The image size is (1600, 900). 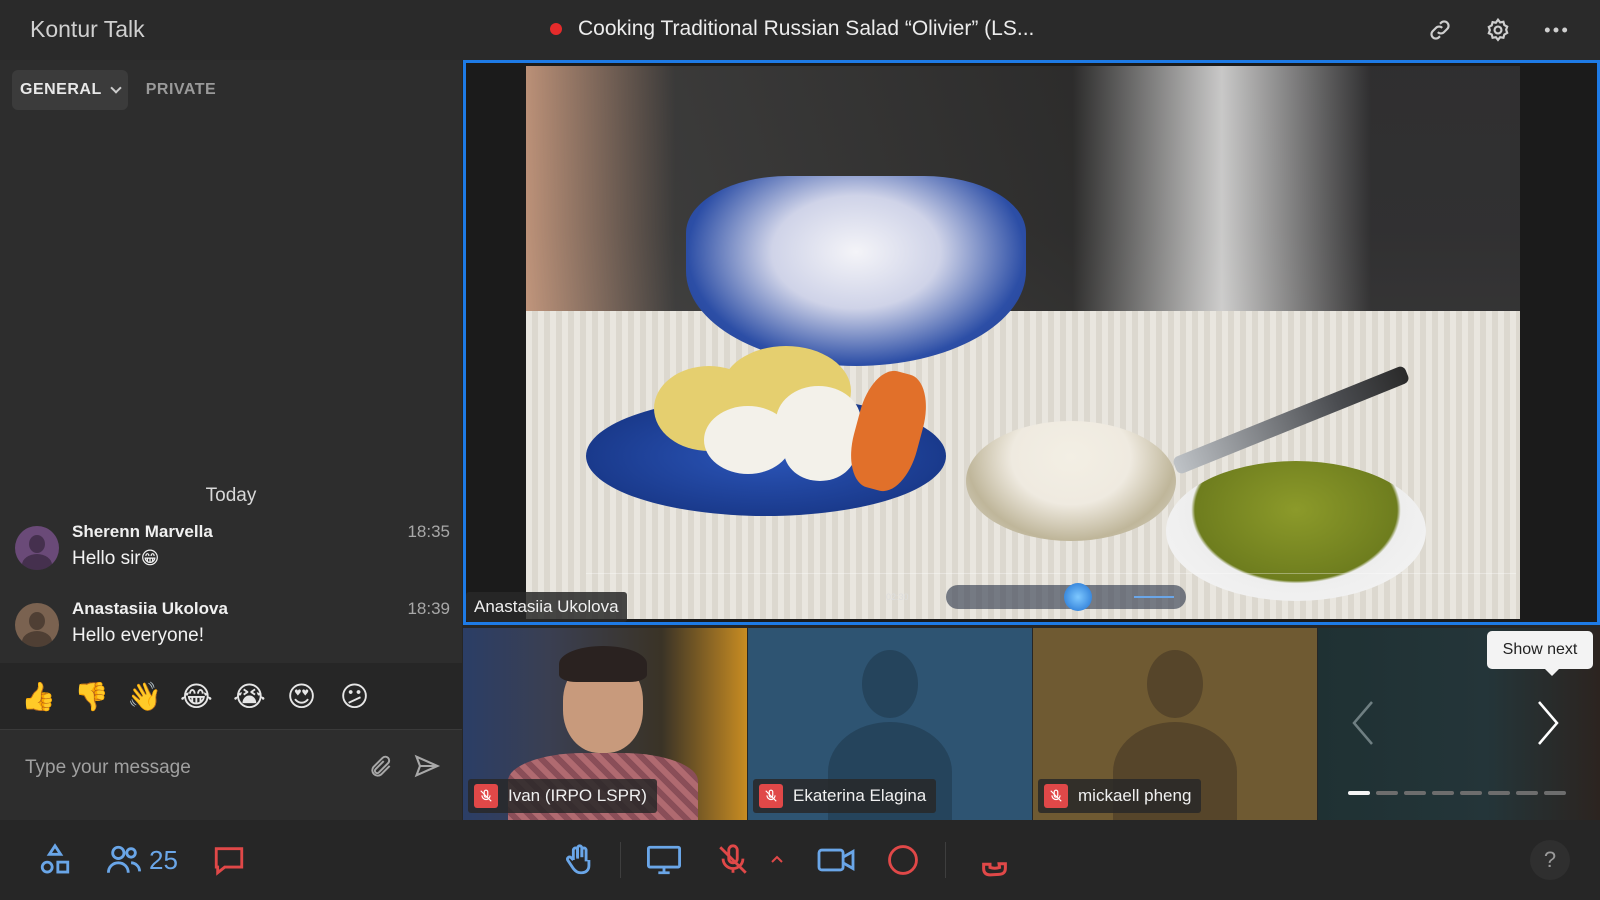 I want to click on message-text: Hello everyone!, so click(x=138, y=635).